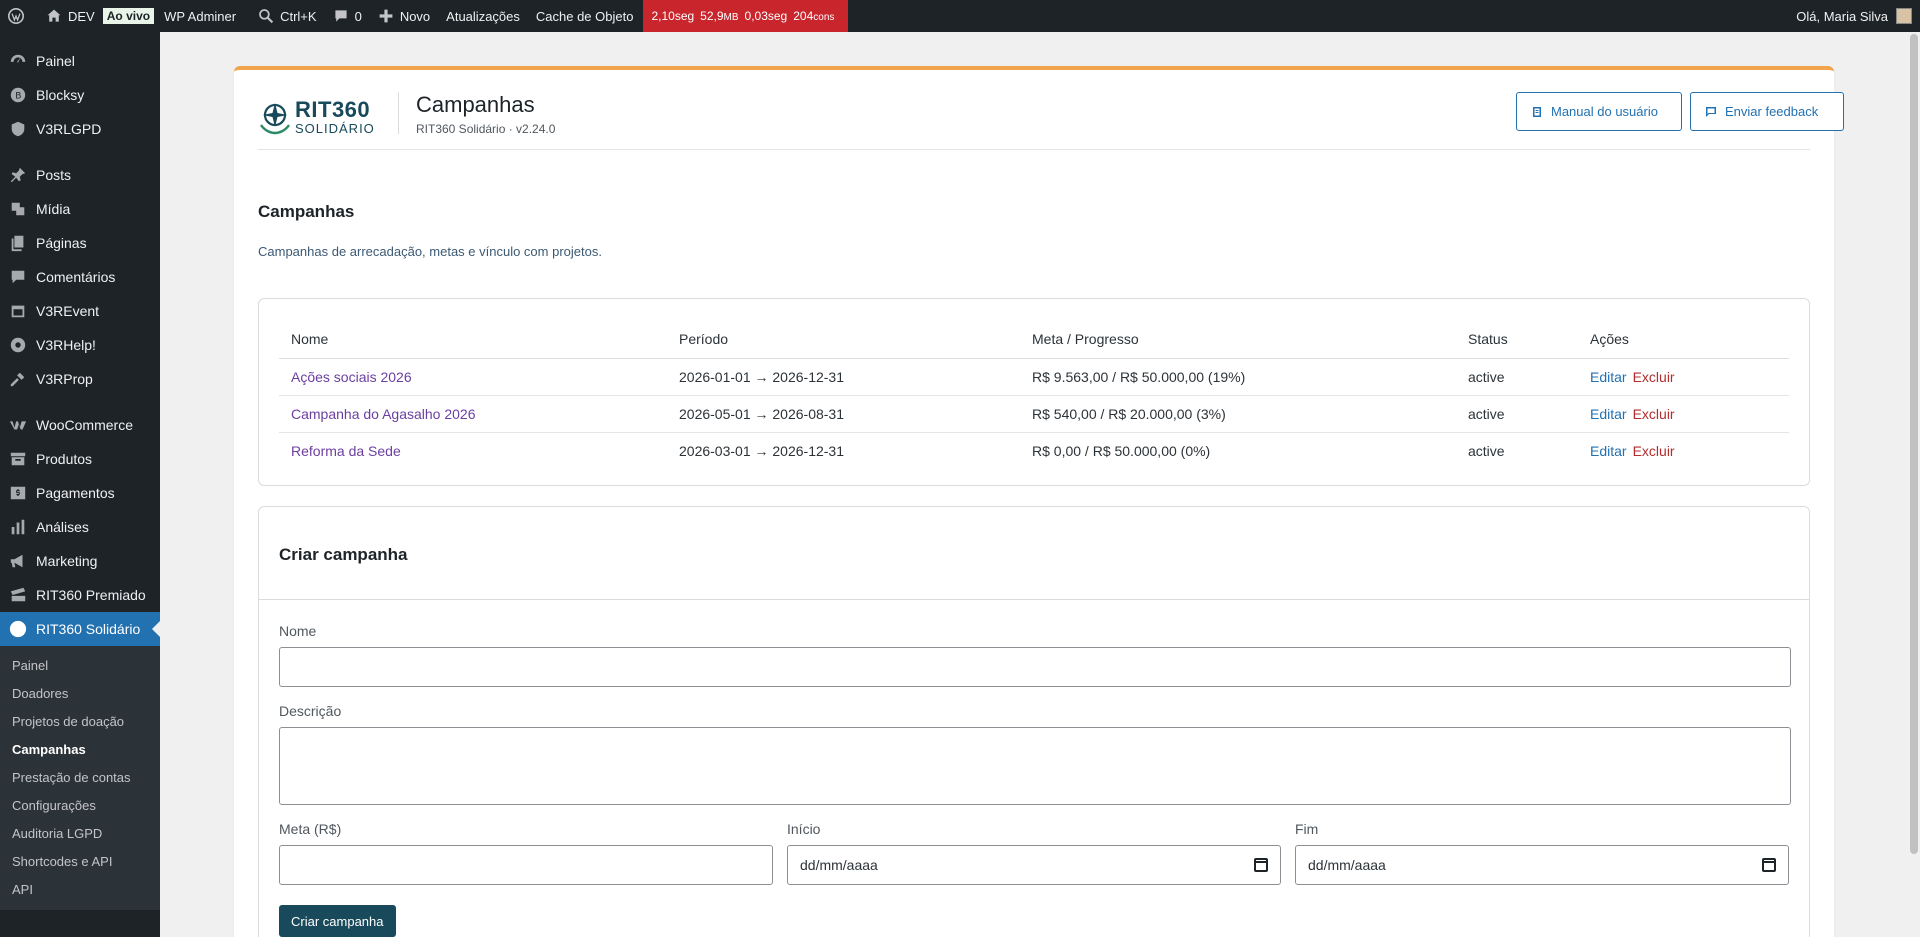  What do you see at coordinates (1035, 667) in the screenshot?
I see `campaign-name-input` at bounding box center [1035, 667].